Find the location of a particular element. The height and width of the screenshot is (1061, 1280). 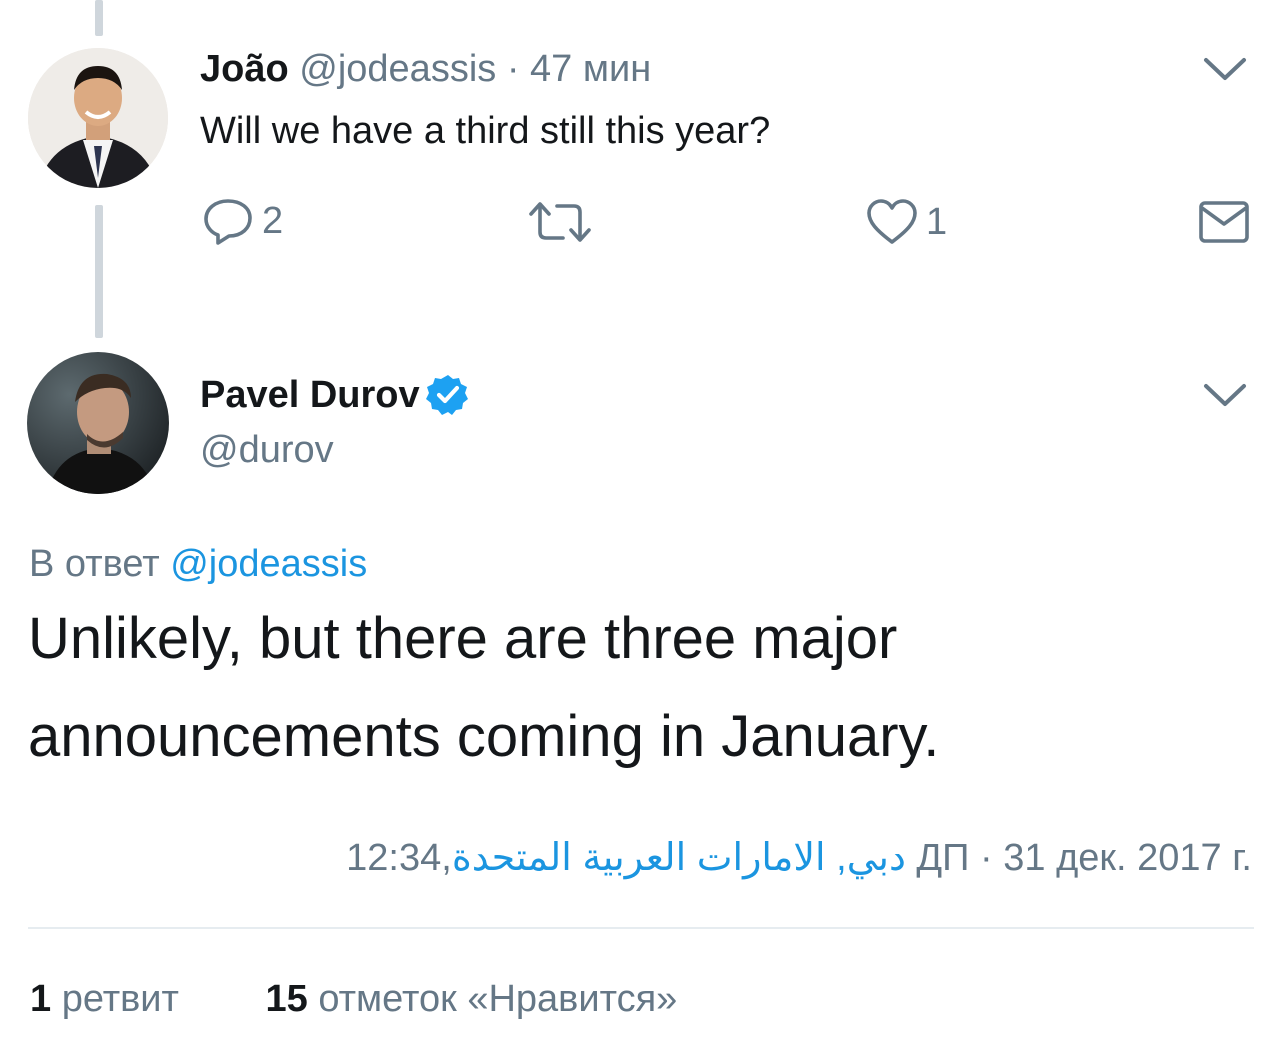

divider is located at coordinates (641, 928).